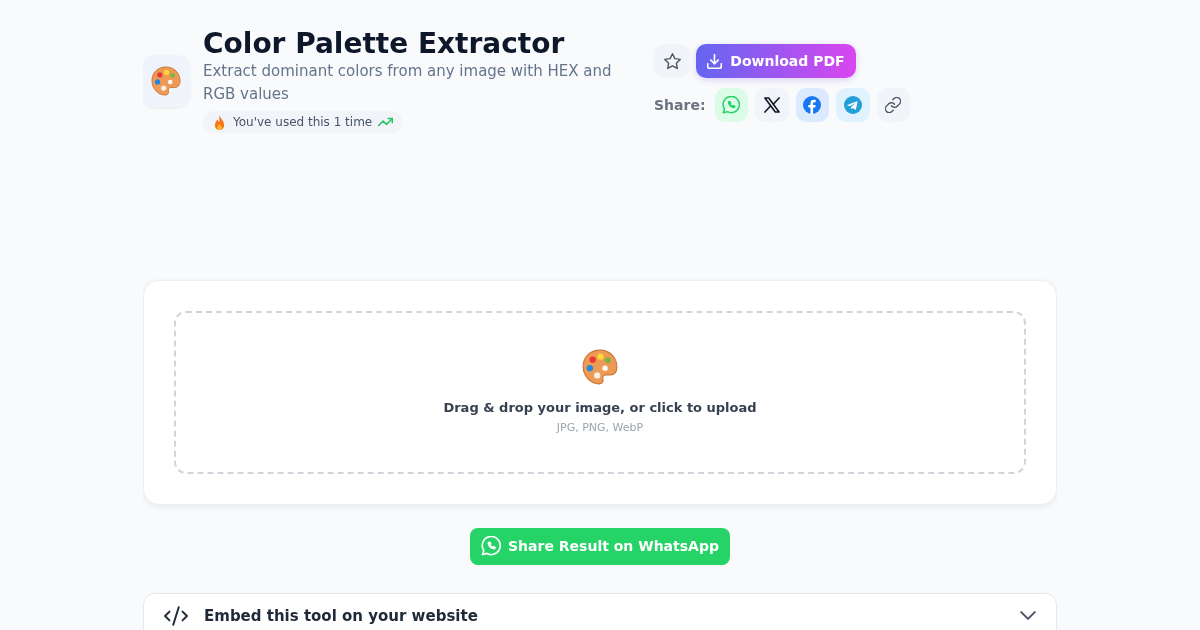 This screenshot has height=630, width=1200. I want to click on favorite-button, so click(672, 61).